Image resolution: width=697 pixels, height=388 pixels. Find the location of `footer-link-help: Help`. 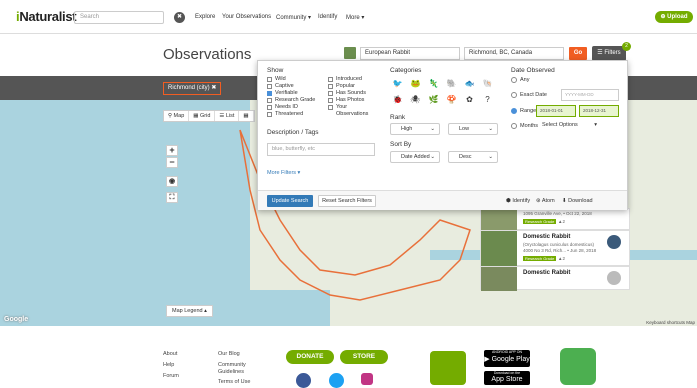

footer-link-help: Help is located at coordinates (168, 365).